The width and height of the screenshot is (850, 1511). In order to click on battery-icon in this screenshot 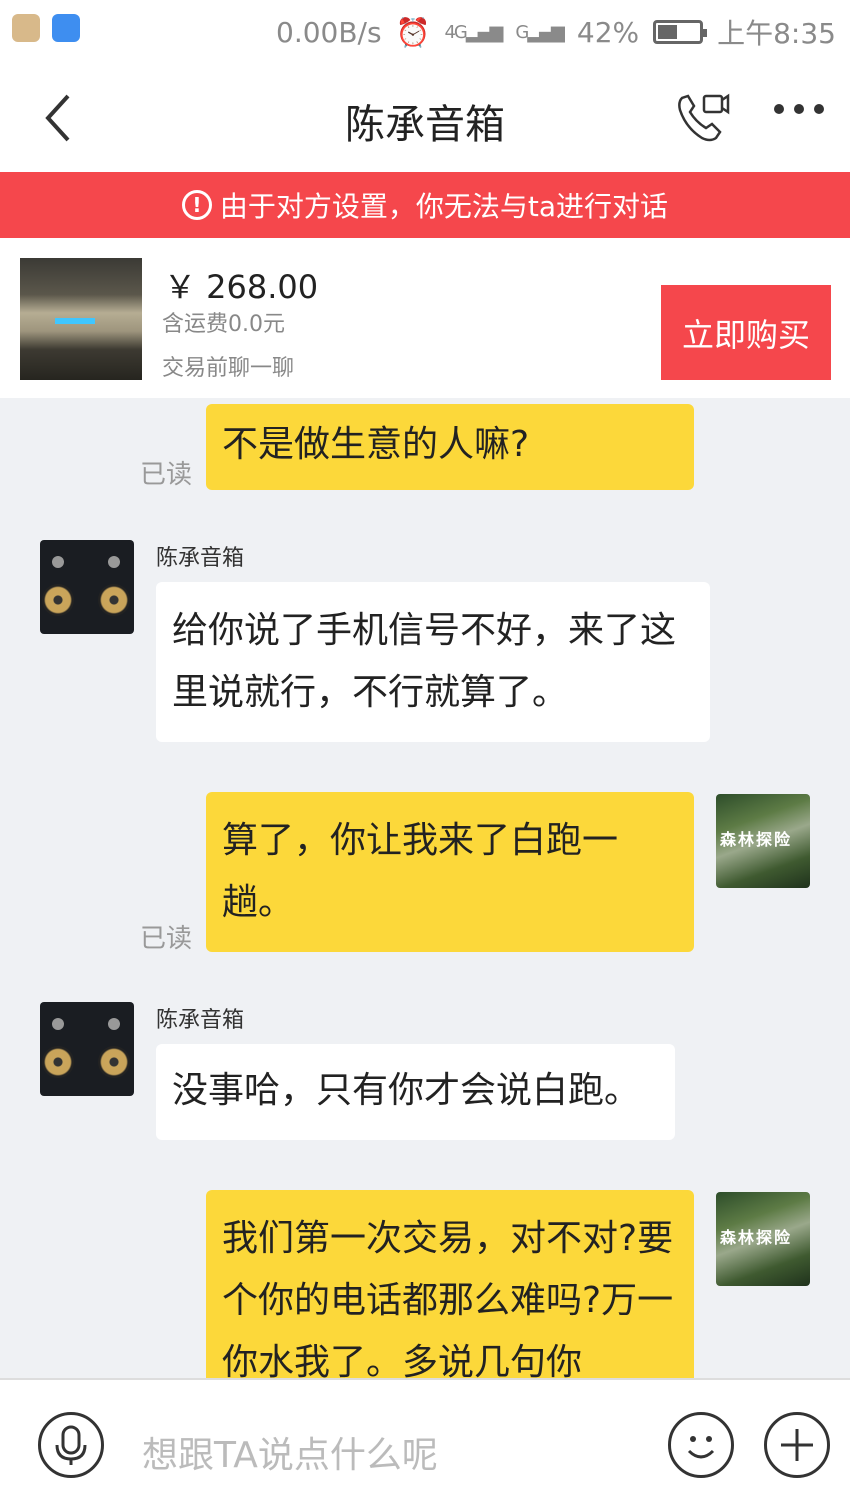, I will do `click(680, 32)`.